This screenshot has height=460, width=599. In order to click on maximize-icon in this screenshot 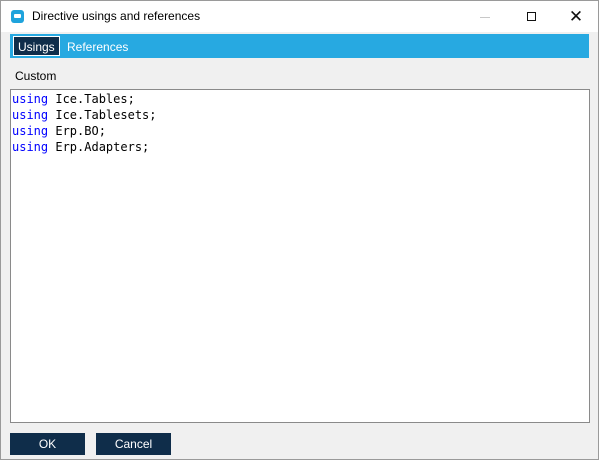, I will do `click(531, 16)`.